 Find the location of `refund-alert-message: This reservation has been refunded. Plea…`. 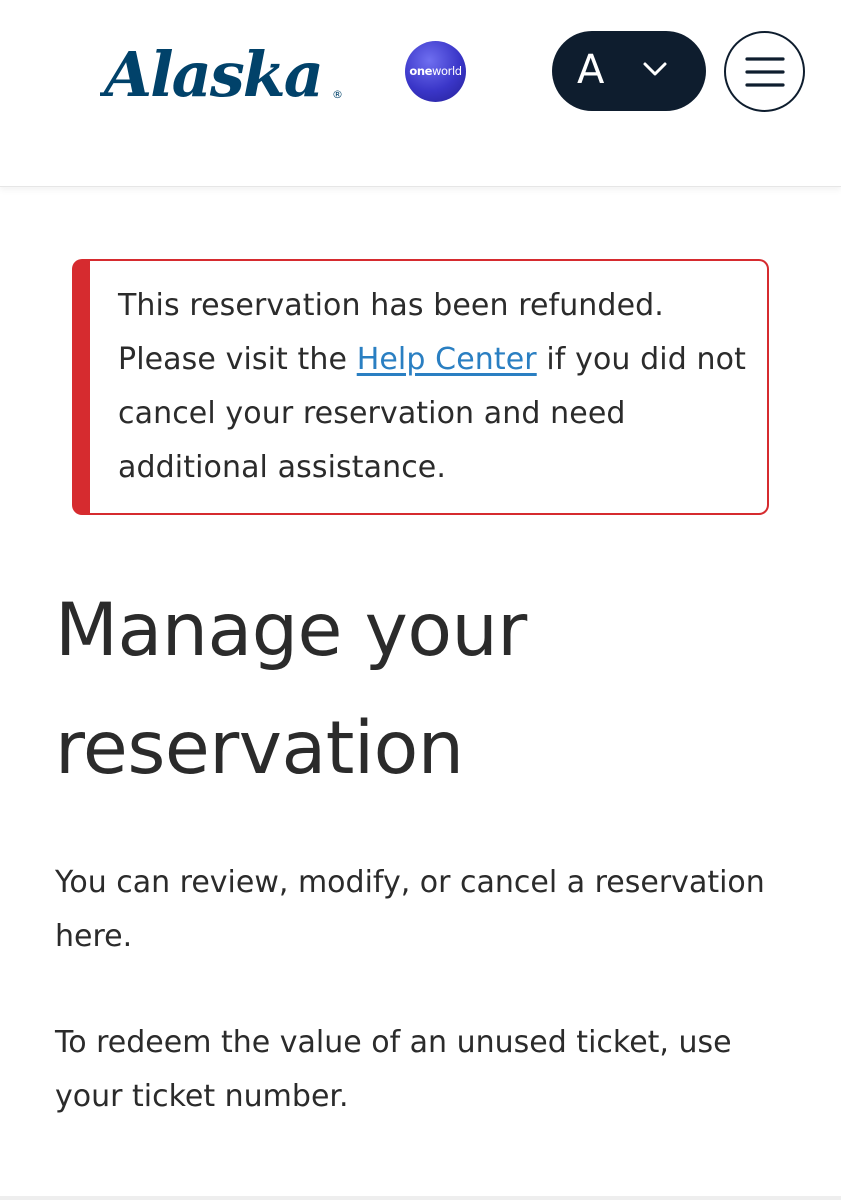

refund-alert-message: This reservation has been refunded. Plea… is located at coordinates (438, 387).